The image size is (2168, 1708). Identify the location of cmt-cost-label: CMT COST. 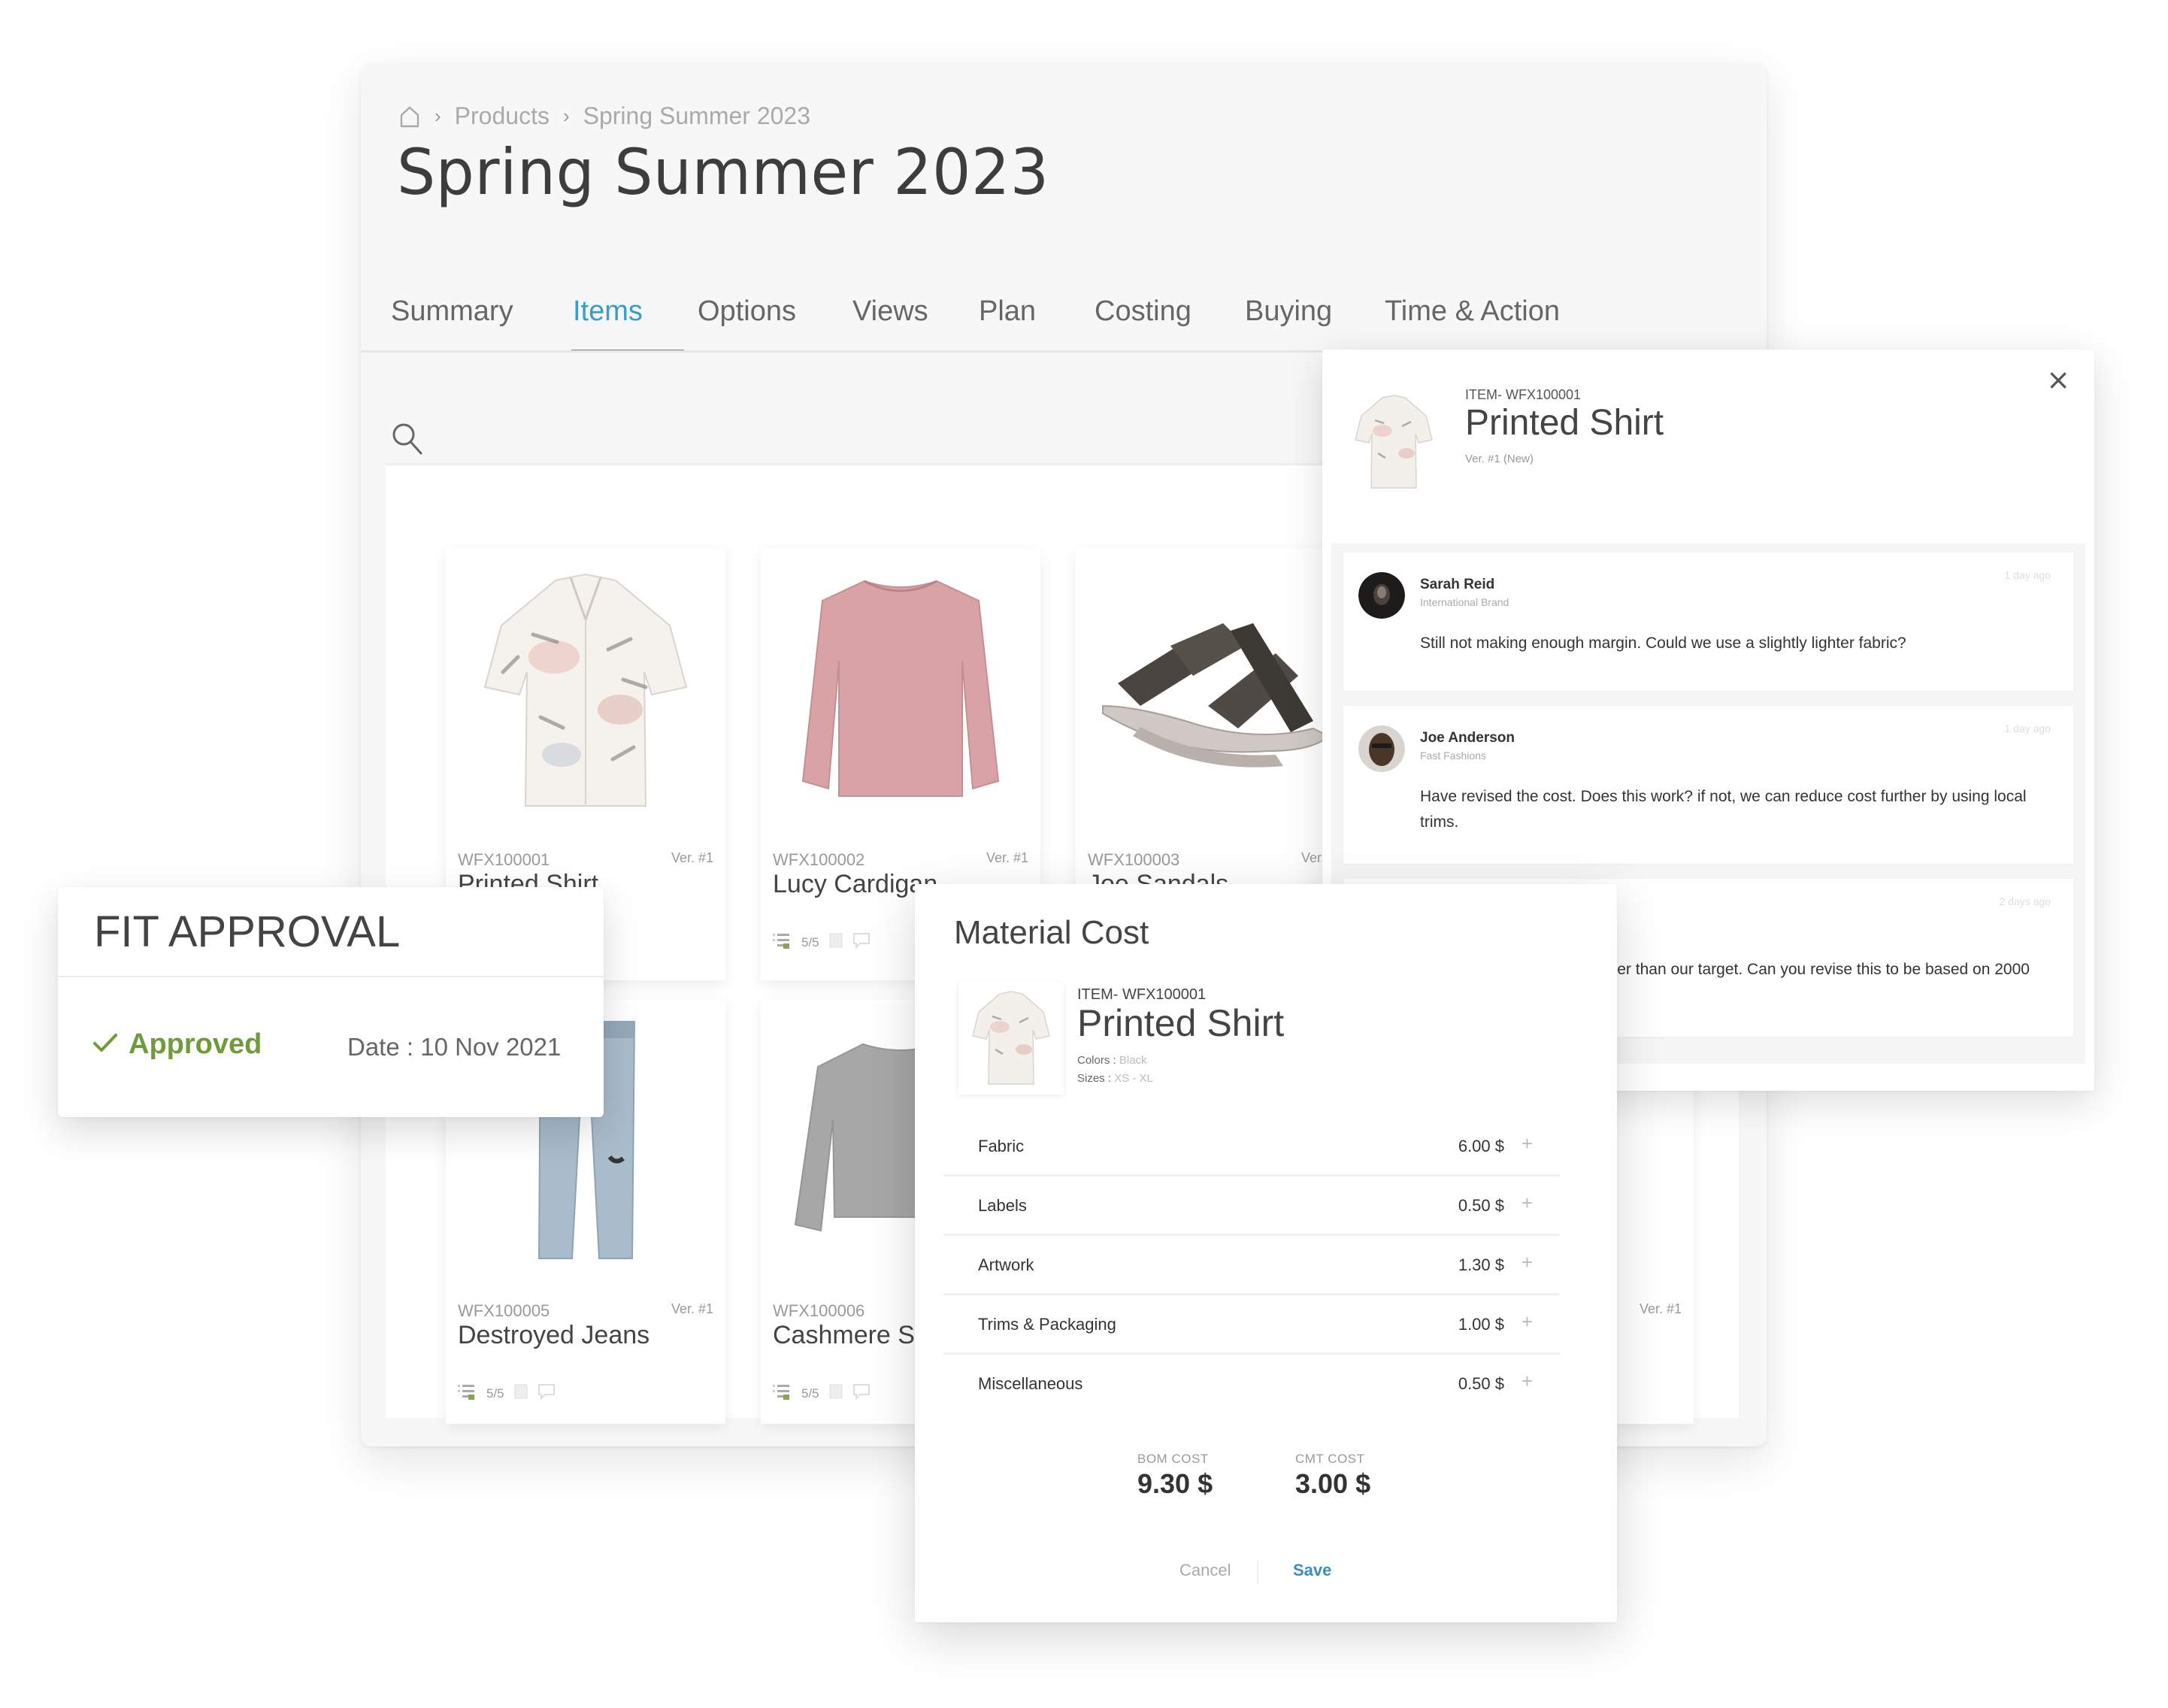
(1330, 1459).